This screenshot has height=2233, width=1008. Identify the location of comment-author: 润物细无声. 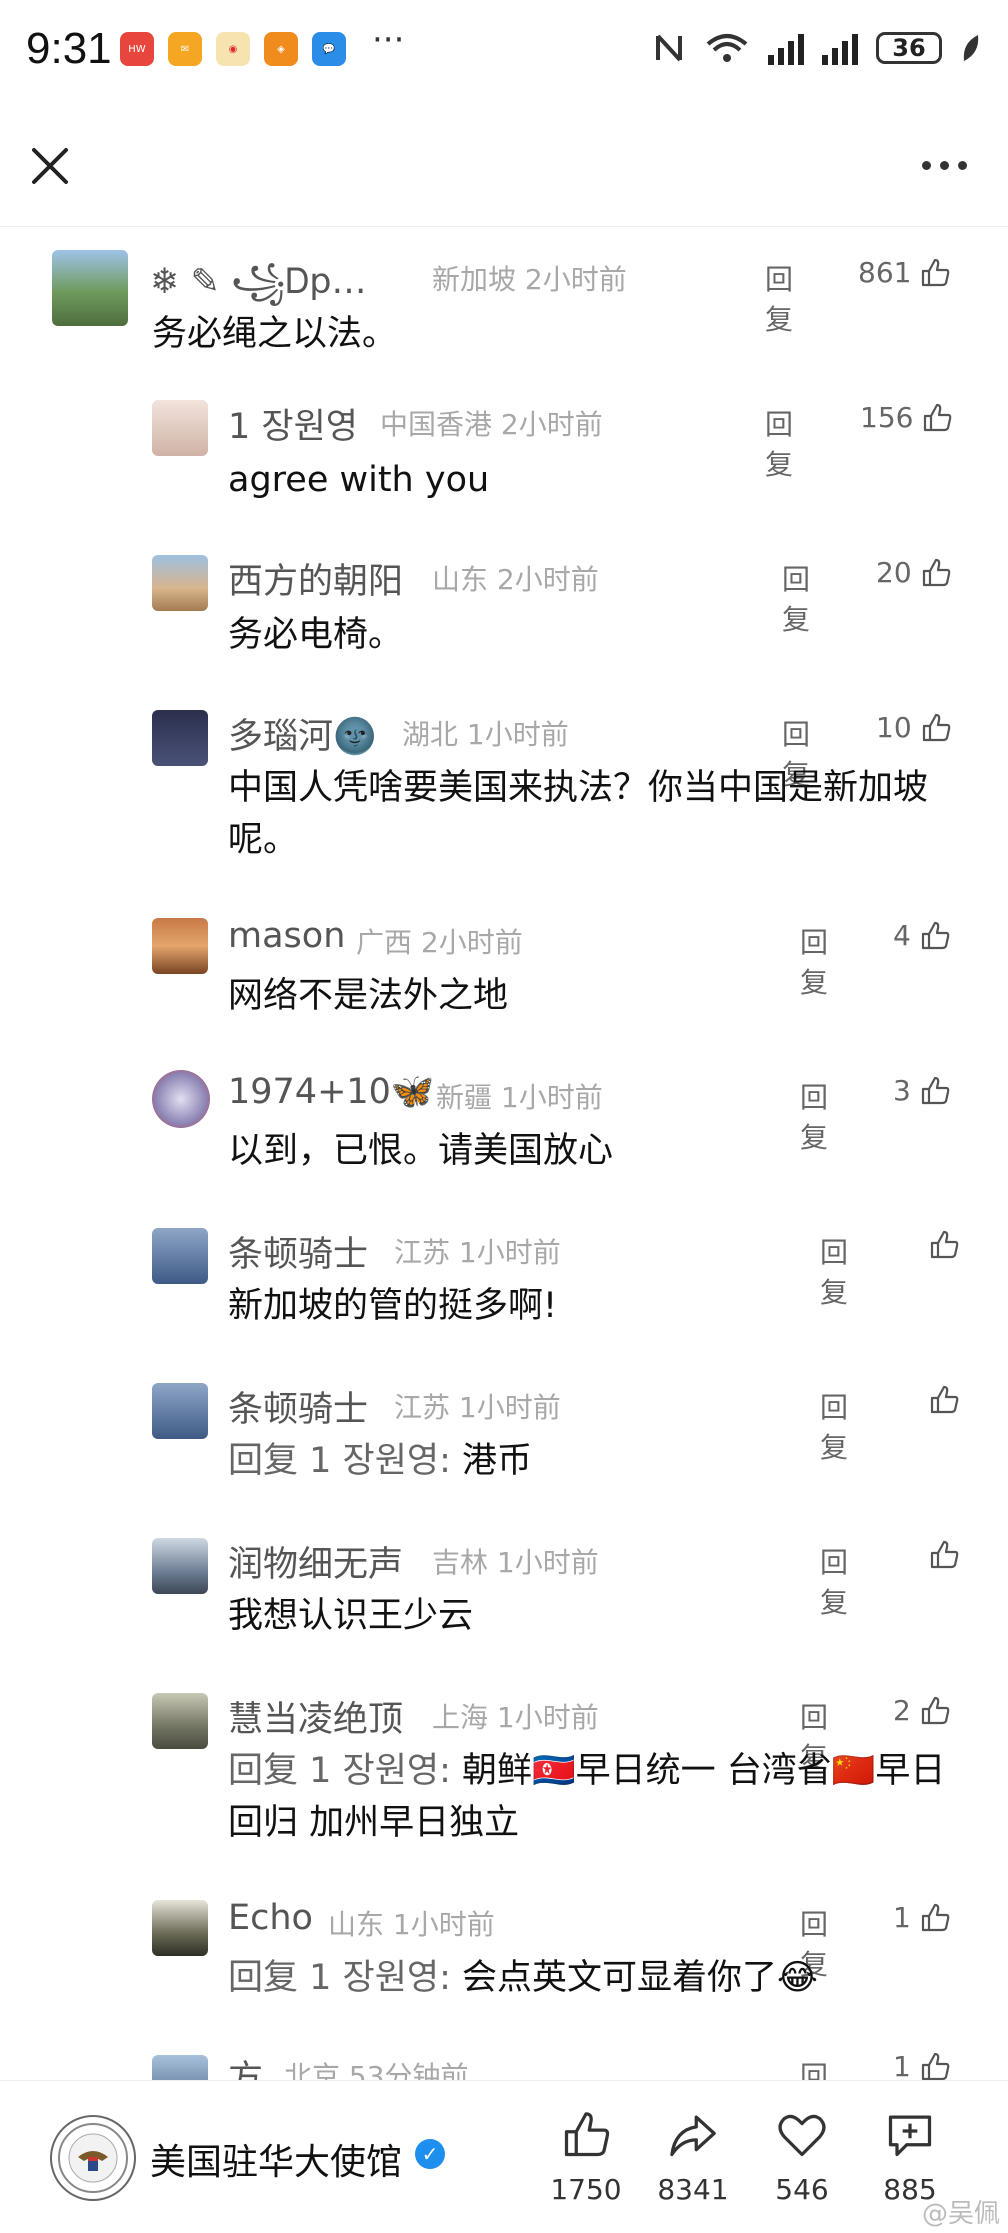
(315, 1561).